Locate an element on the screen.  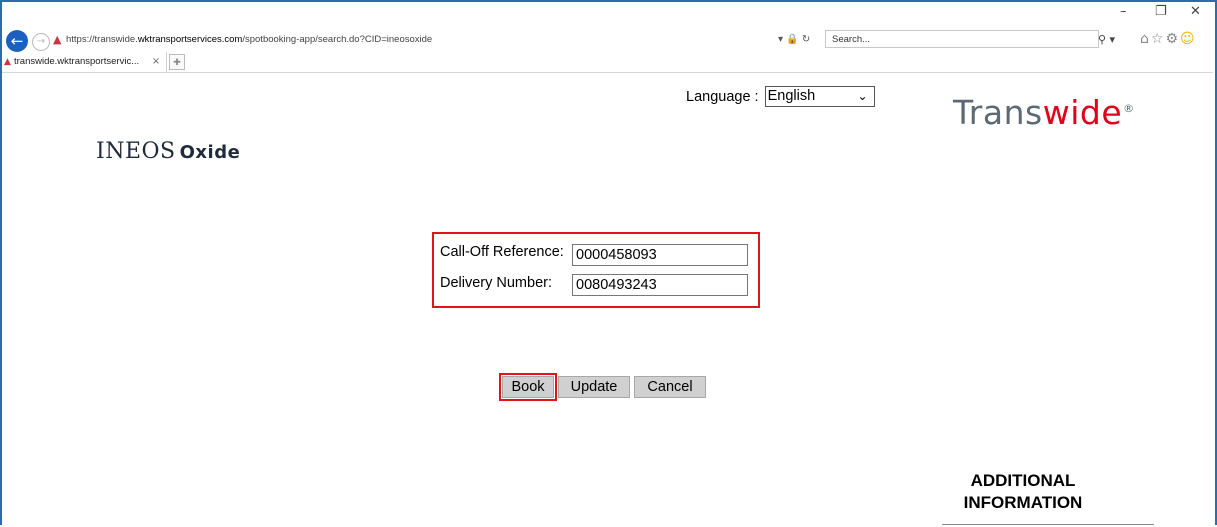
calloff-reference-input: 0000458093 is located at coordinates (660, 255).